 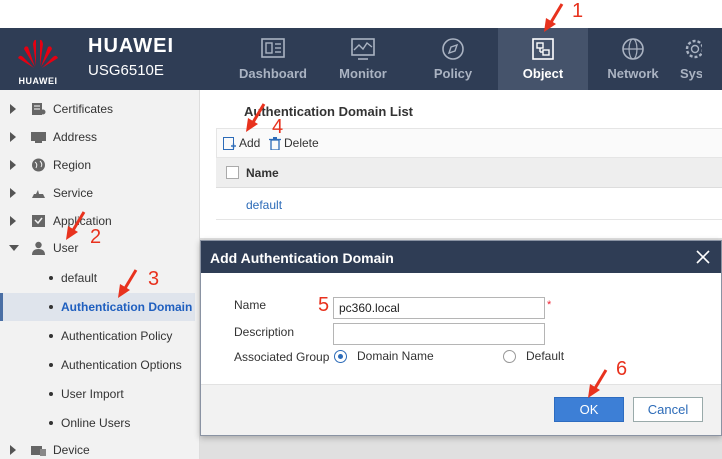 I want to click on name-label: Name, so click(x=250, y=305).